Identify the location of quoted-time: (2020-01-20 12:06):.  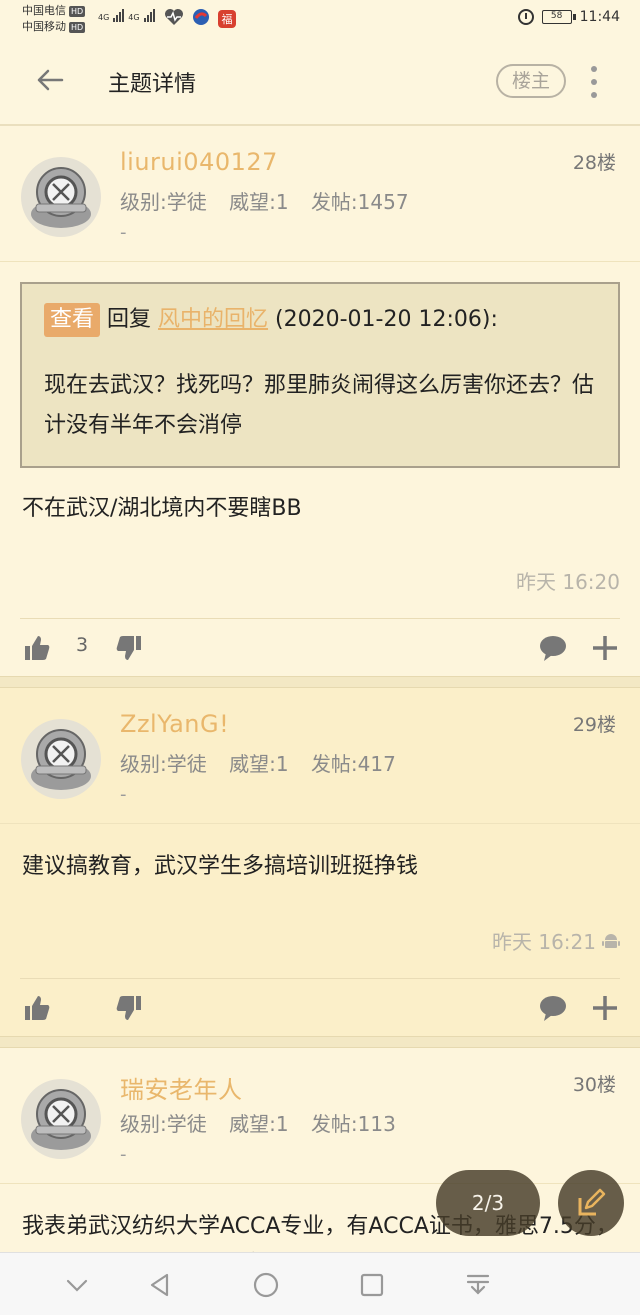
(386, 319).